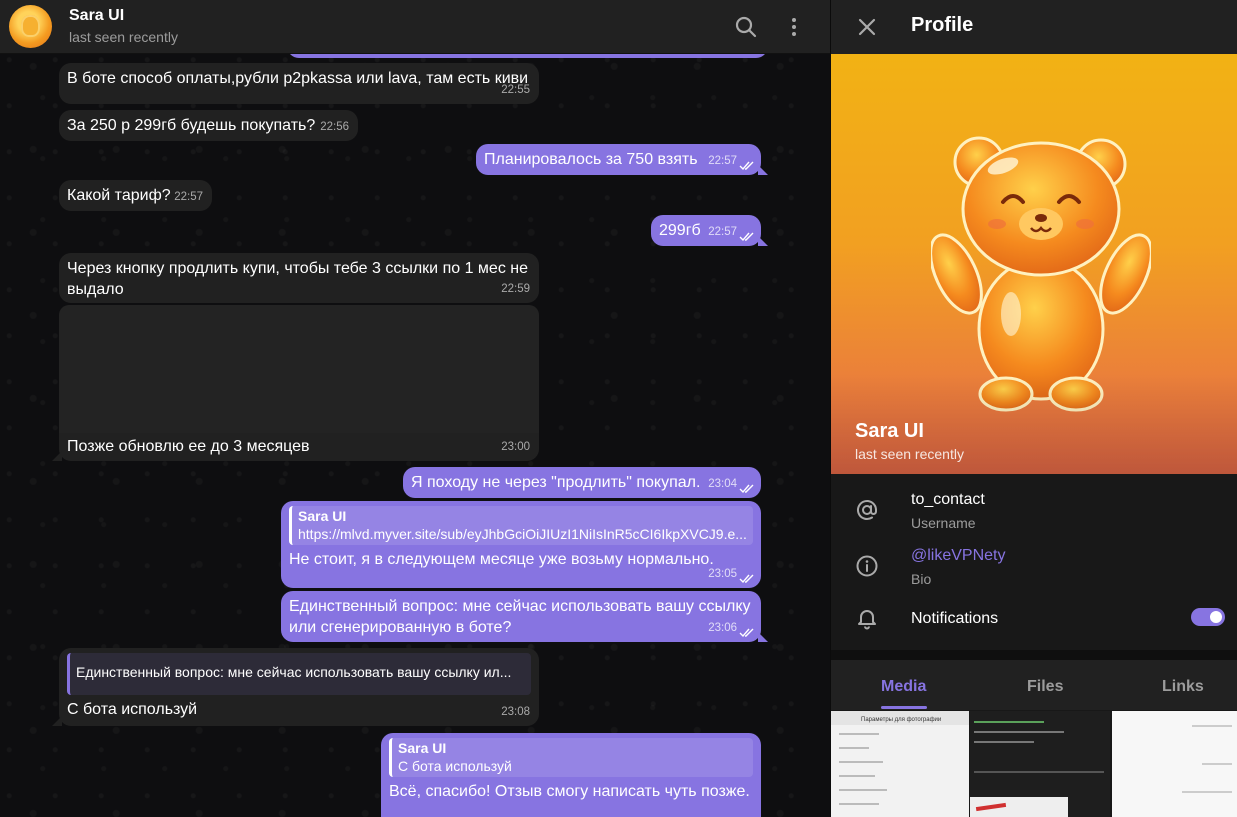  What do you see at coordinates (904, 707) in the screenshot?
I see `active-tab-indicator` at bounding box center [904, 707].